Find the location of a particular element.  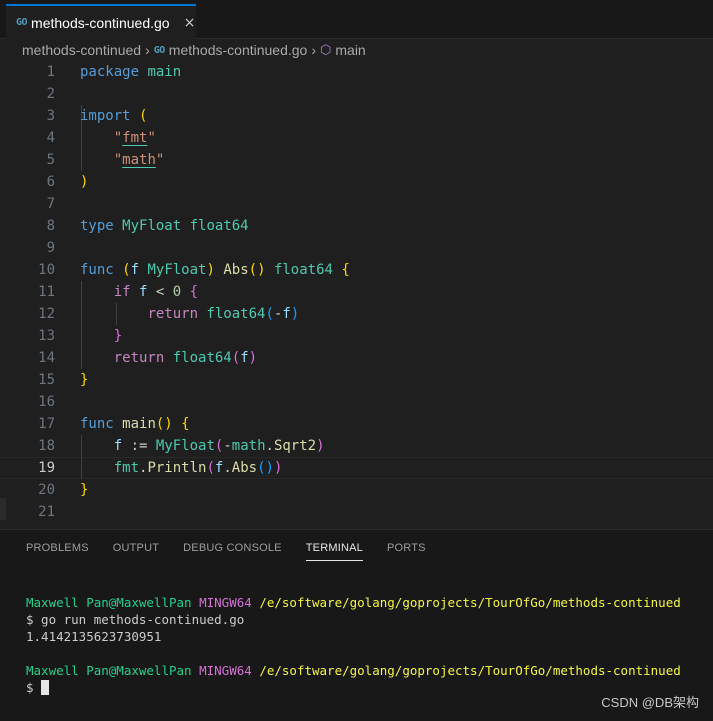

code-line: func main() { is located at coordinates (135, 424).